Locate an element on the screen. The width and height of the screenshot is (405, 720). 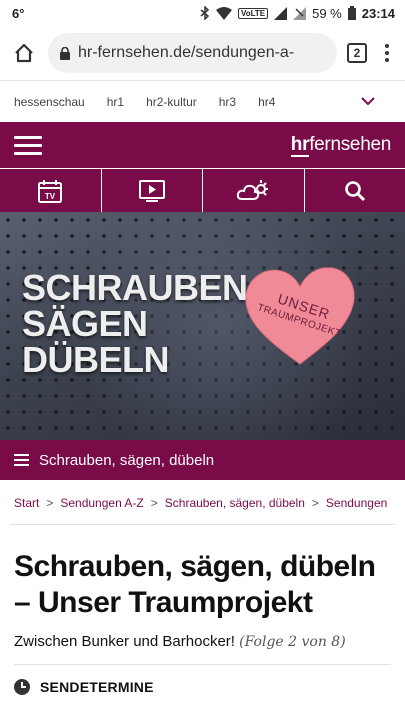
battery-percent: 59 % is located at coordinates (327, 13).